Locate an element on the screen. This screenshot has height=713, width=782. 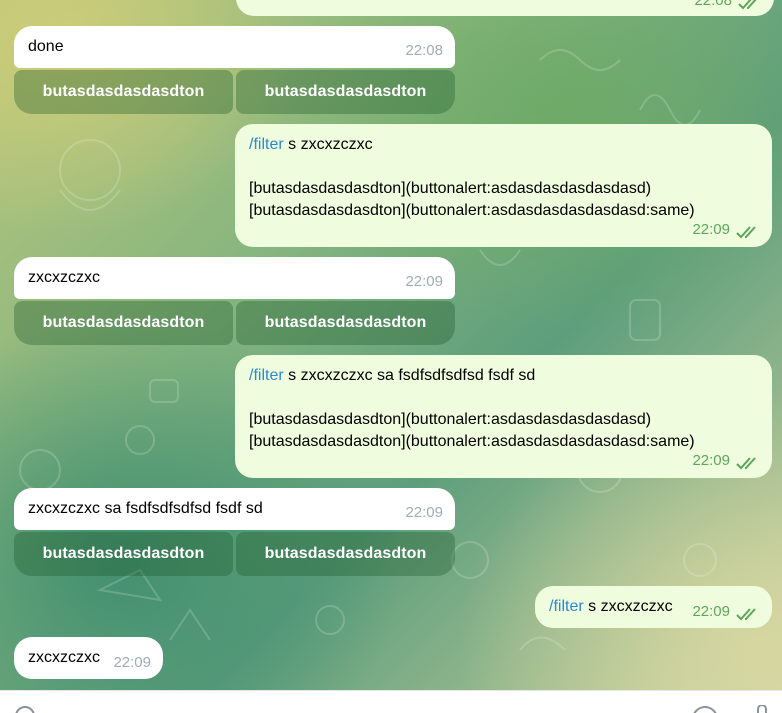
message-bubble-incoming: done 22:08 is located at coordinates (234, 47).